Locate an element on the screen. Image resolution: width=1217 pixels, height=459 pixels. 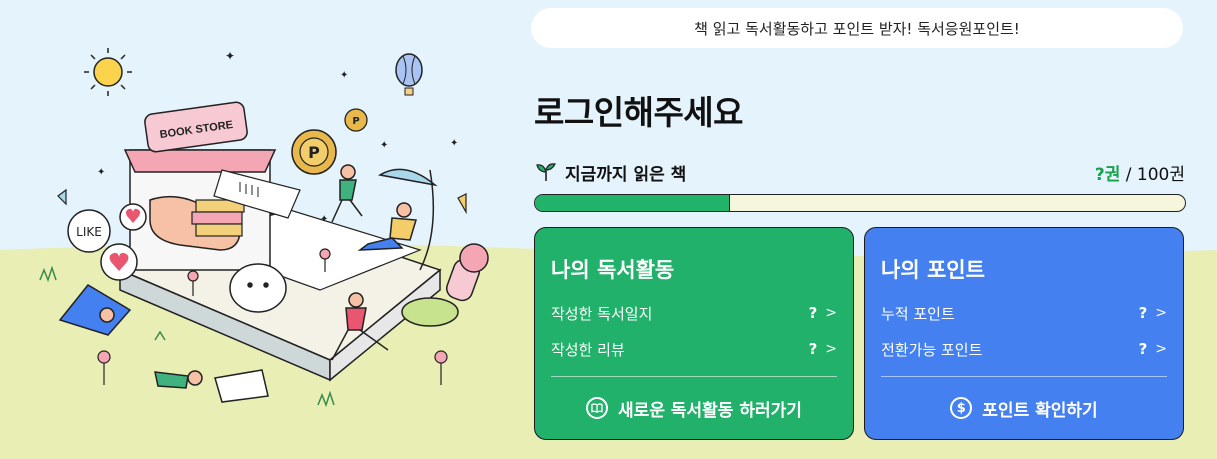
page-title: 로그인해주세요 is located at coordinates (639, 110).